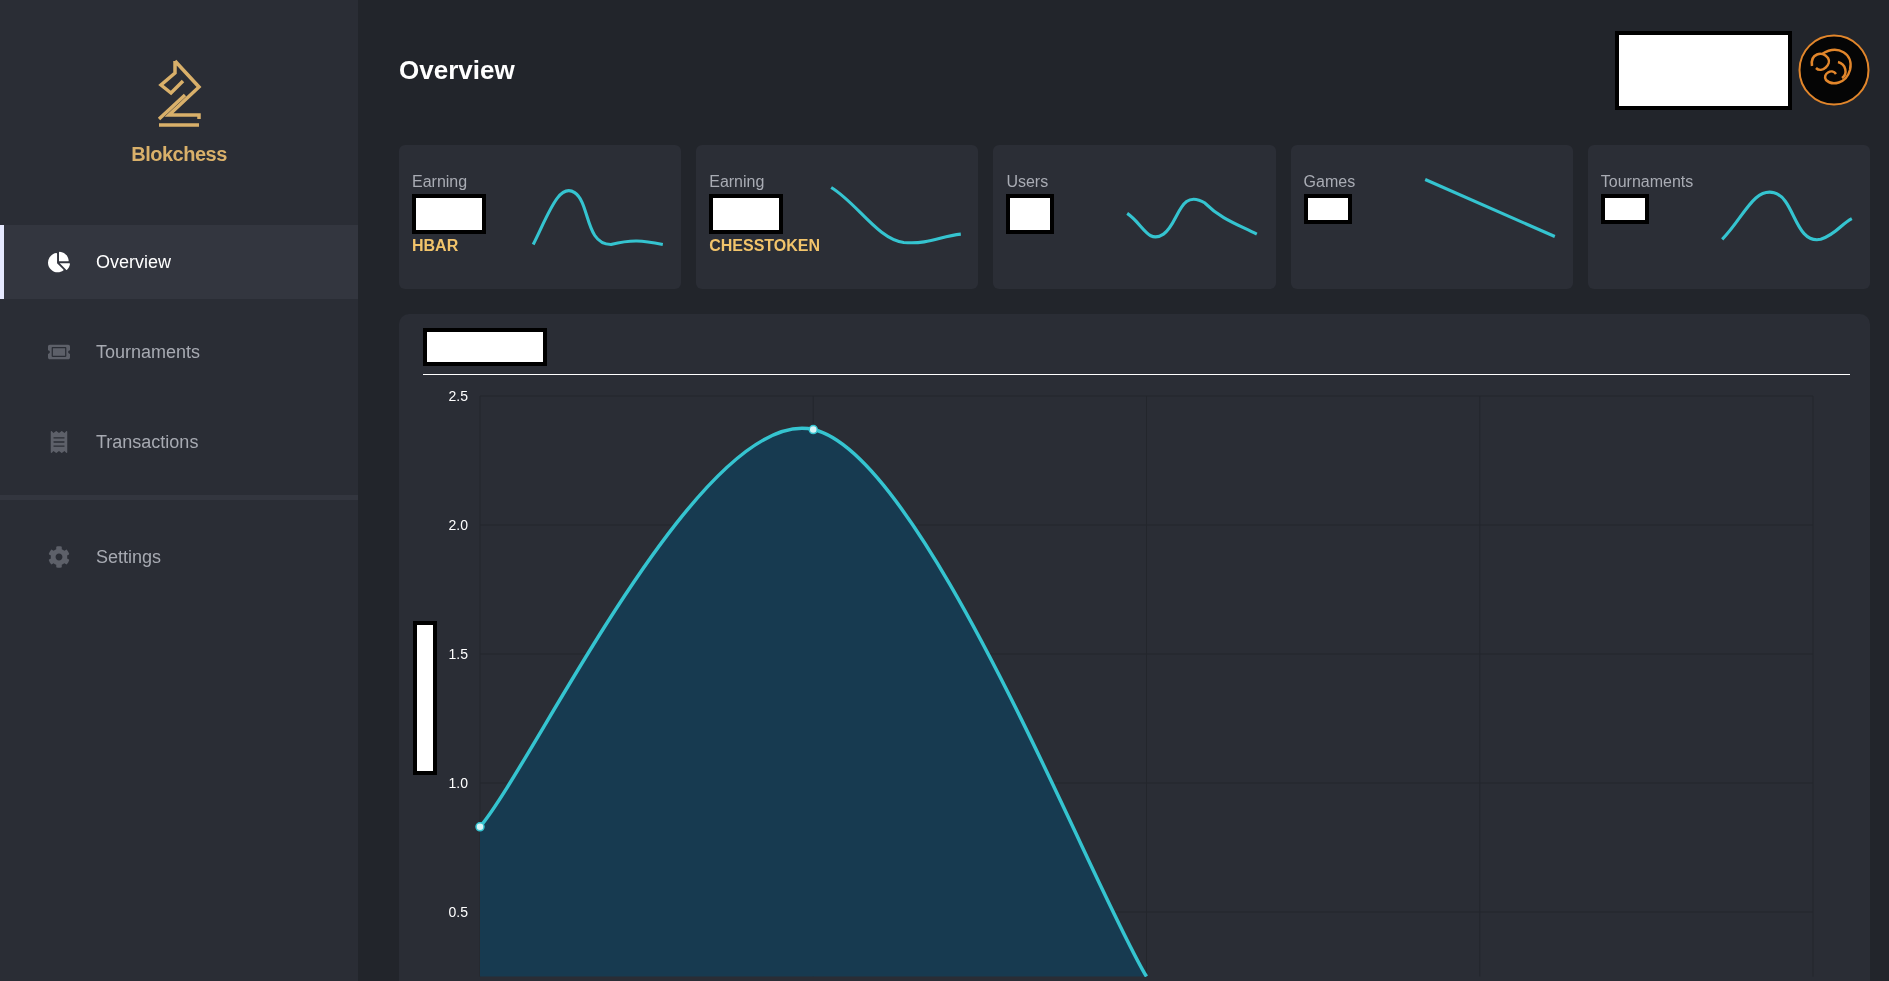 The width and height of the screenshot is (1889, 981). What do you see at coordinates (435, 246) in the screenshot?
I see `currency-label: HBAR` at bounding box center [435, 246].